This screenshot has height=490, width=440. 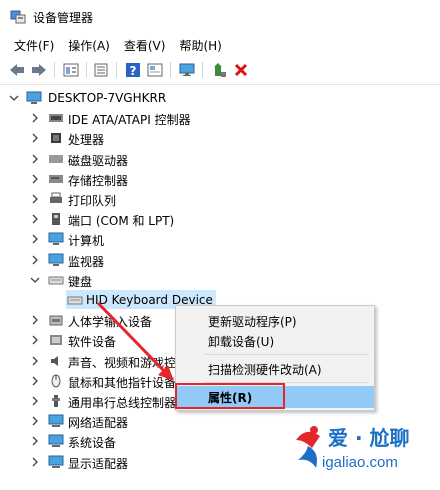 What do you see at coordinates (92, 443) in the screenshot?
I see `tree-item-label: 系统设备` at bounding box center [92, 443].